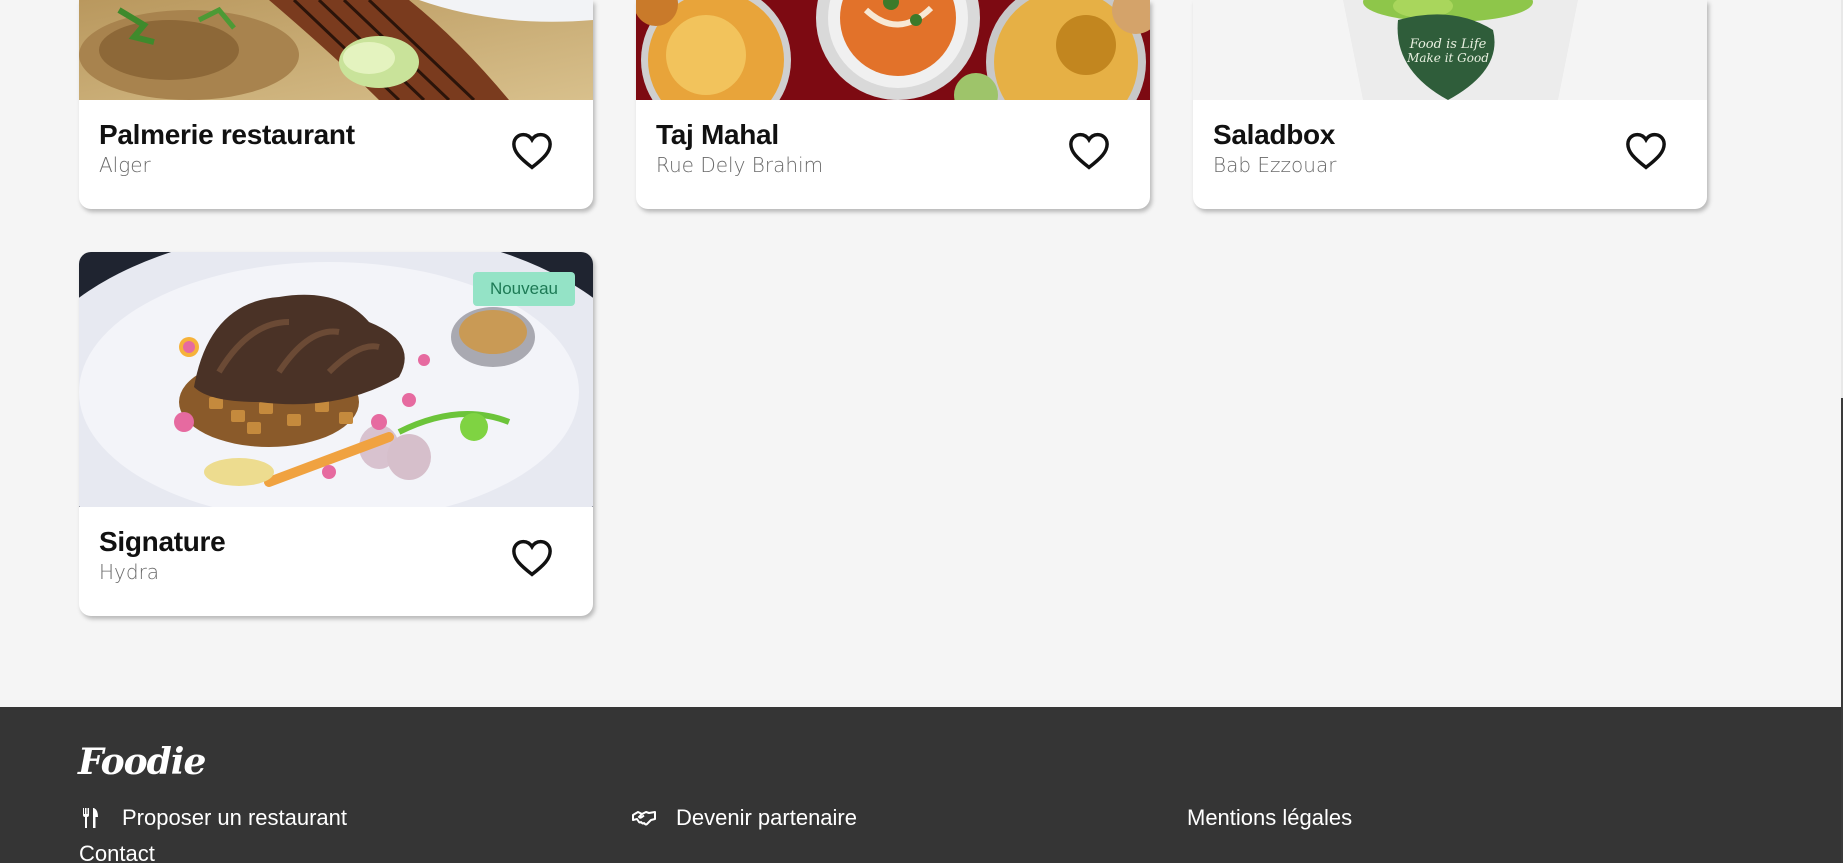 This screenshot has width=1843, height=863. I want to click on propose-restaurant-link: Proposer un restaurant, so click(212, 818).